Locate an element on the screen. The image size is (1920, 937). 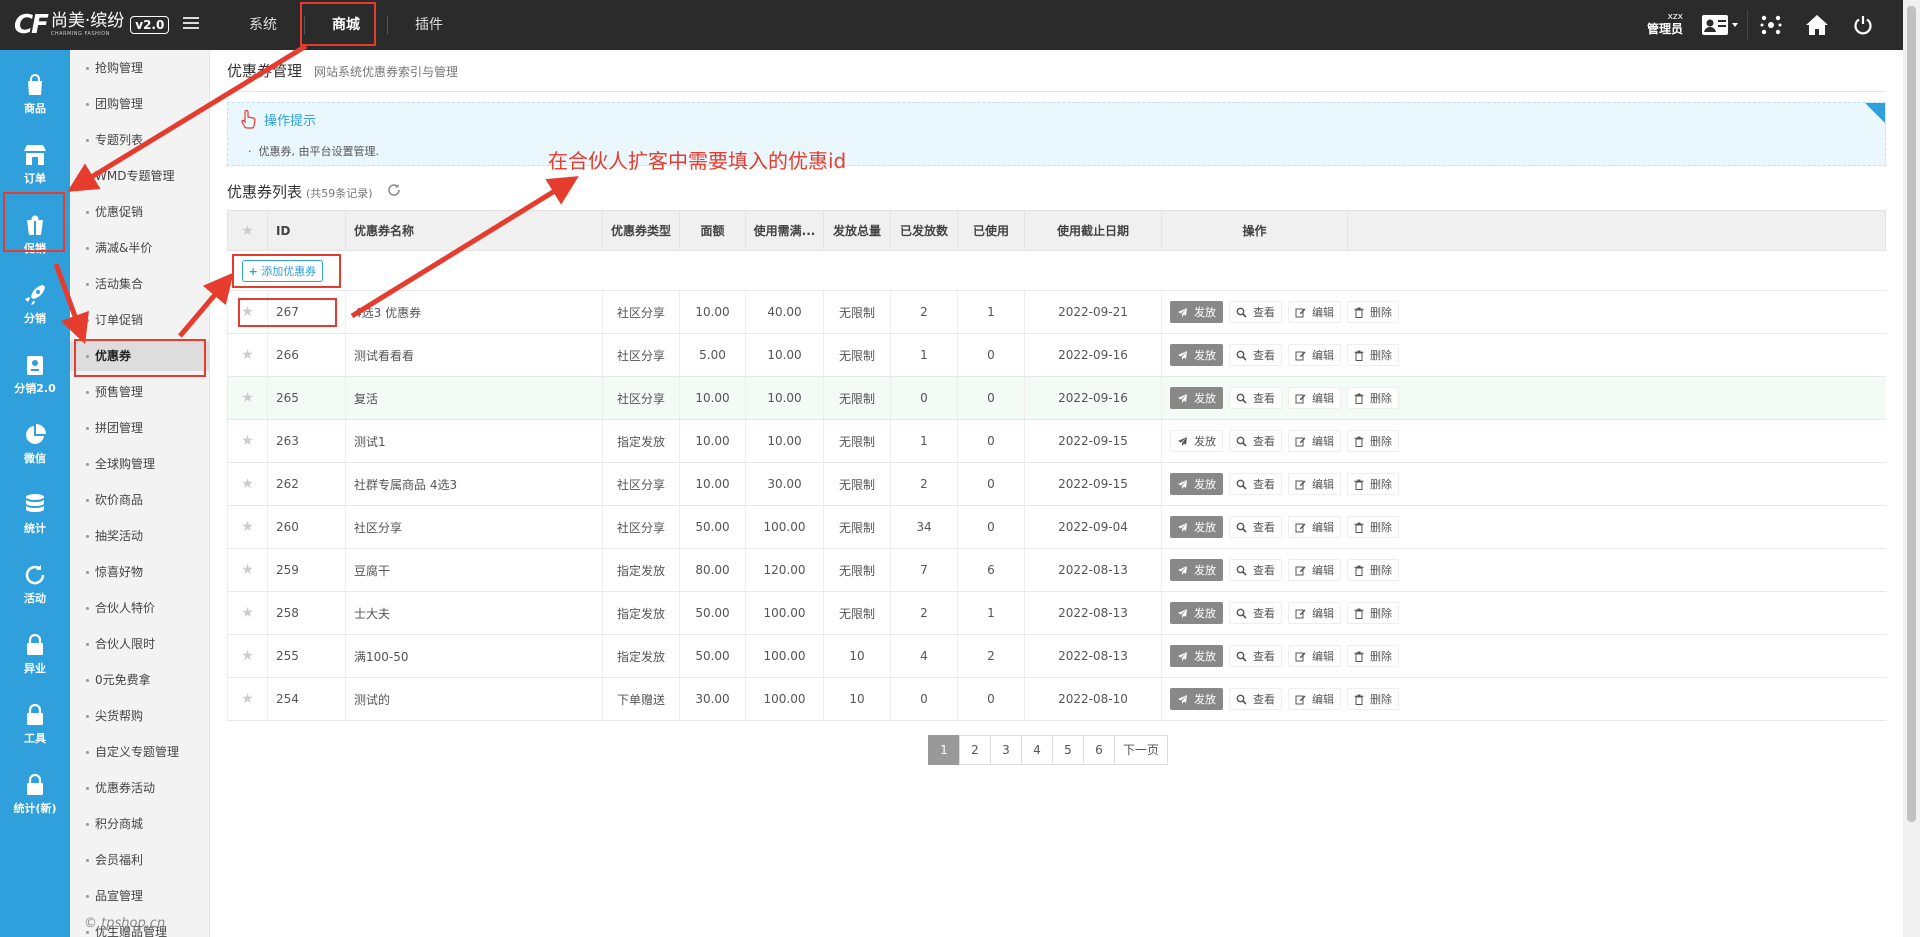
scrollbar-thumb is located at coordinates (1911, 414).